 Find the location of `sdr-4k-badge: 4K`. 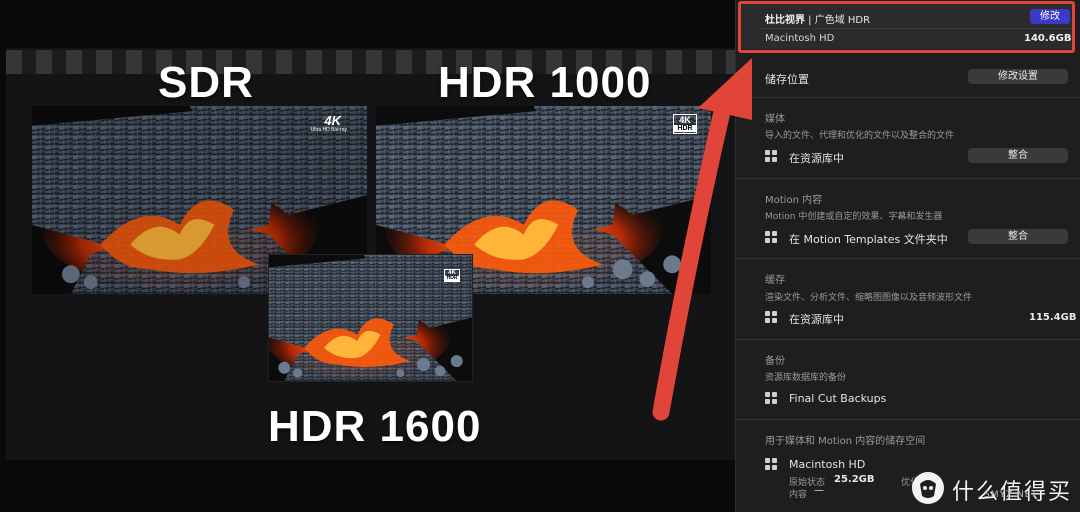

sdr-4k-badge: 4K is located at coordinates (332, 120).